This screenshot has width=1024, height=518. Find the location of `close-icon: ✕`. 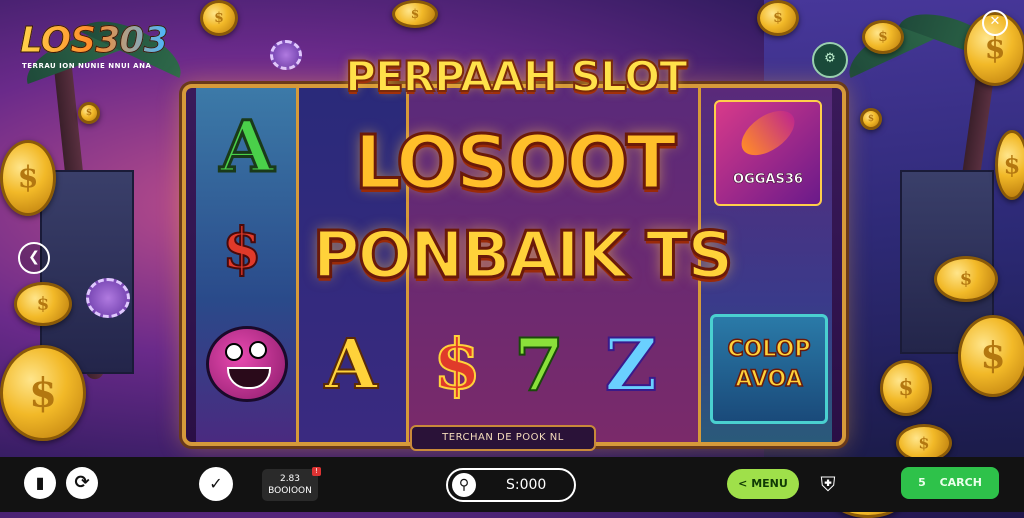

close-icon: ✕ is located at coordinates (995, 21).